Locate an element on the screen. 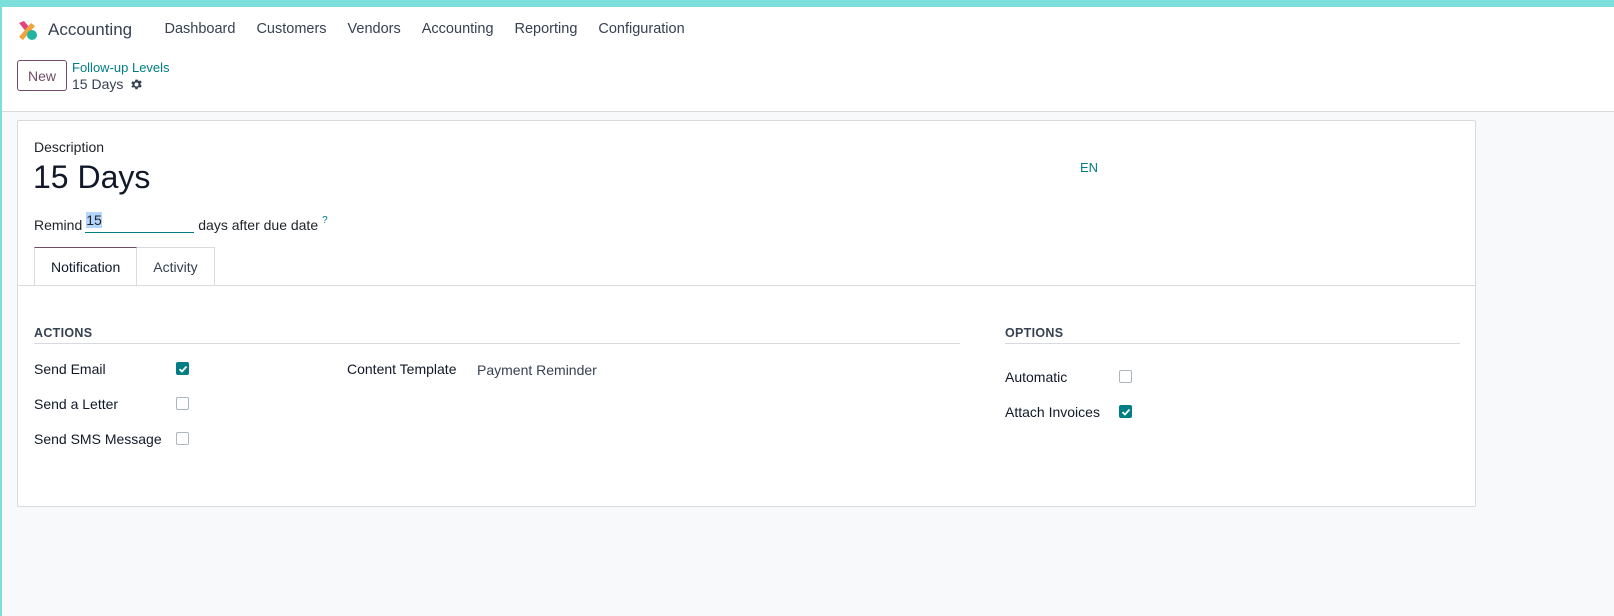 This screenshot has width=1614, height=616. breadcrumb-current-label: 15 Days is located at coordinates (98, 84).